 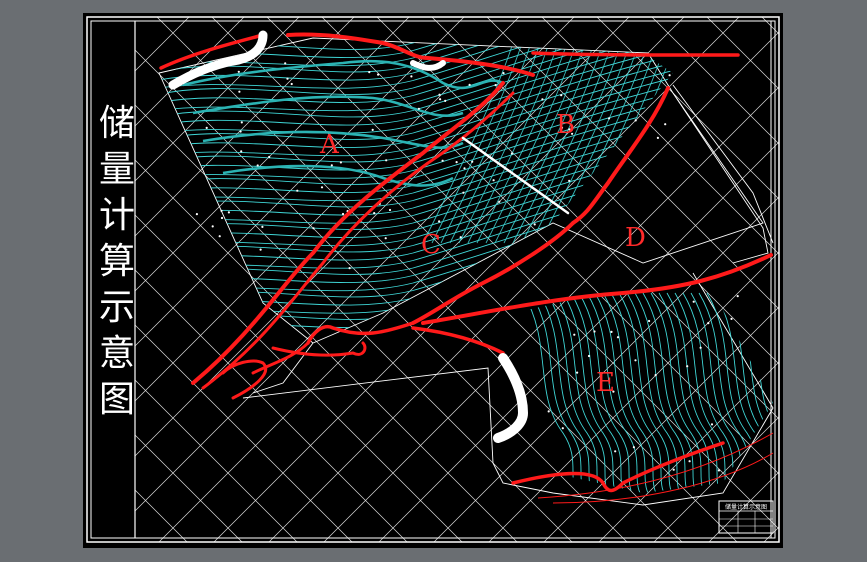 What do you see at coordinates (746, 507) in the screenshot?
I see `title-block-text: 储量计算示意图` at bounding box center [746, 507].